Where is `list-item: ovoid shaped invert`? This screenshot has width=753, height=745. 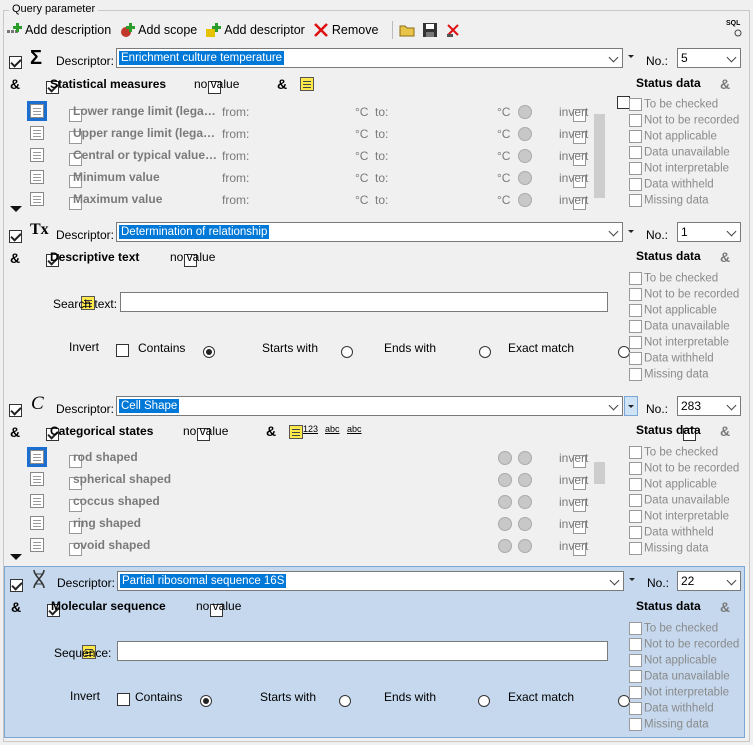 list-item: ovoid shaped invert is located at coordinates (310, 546).